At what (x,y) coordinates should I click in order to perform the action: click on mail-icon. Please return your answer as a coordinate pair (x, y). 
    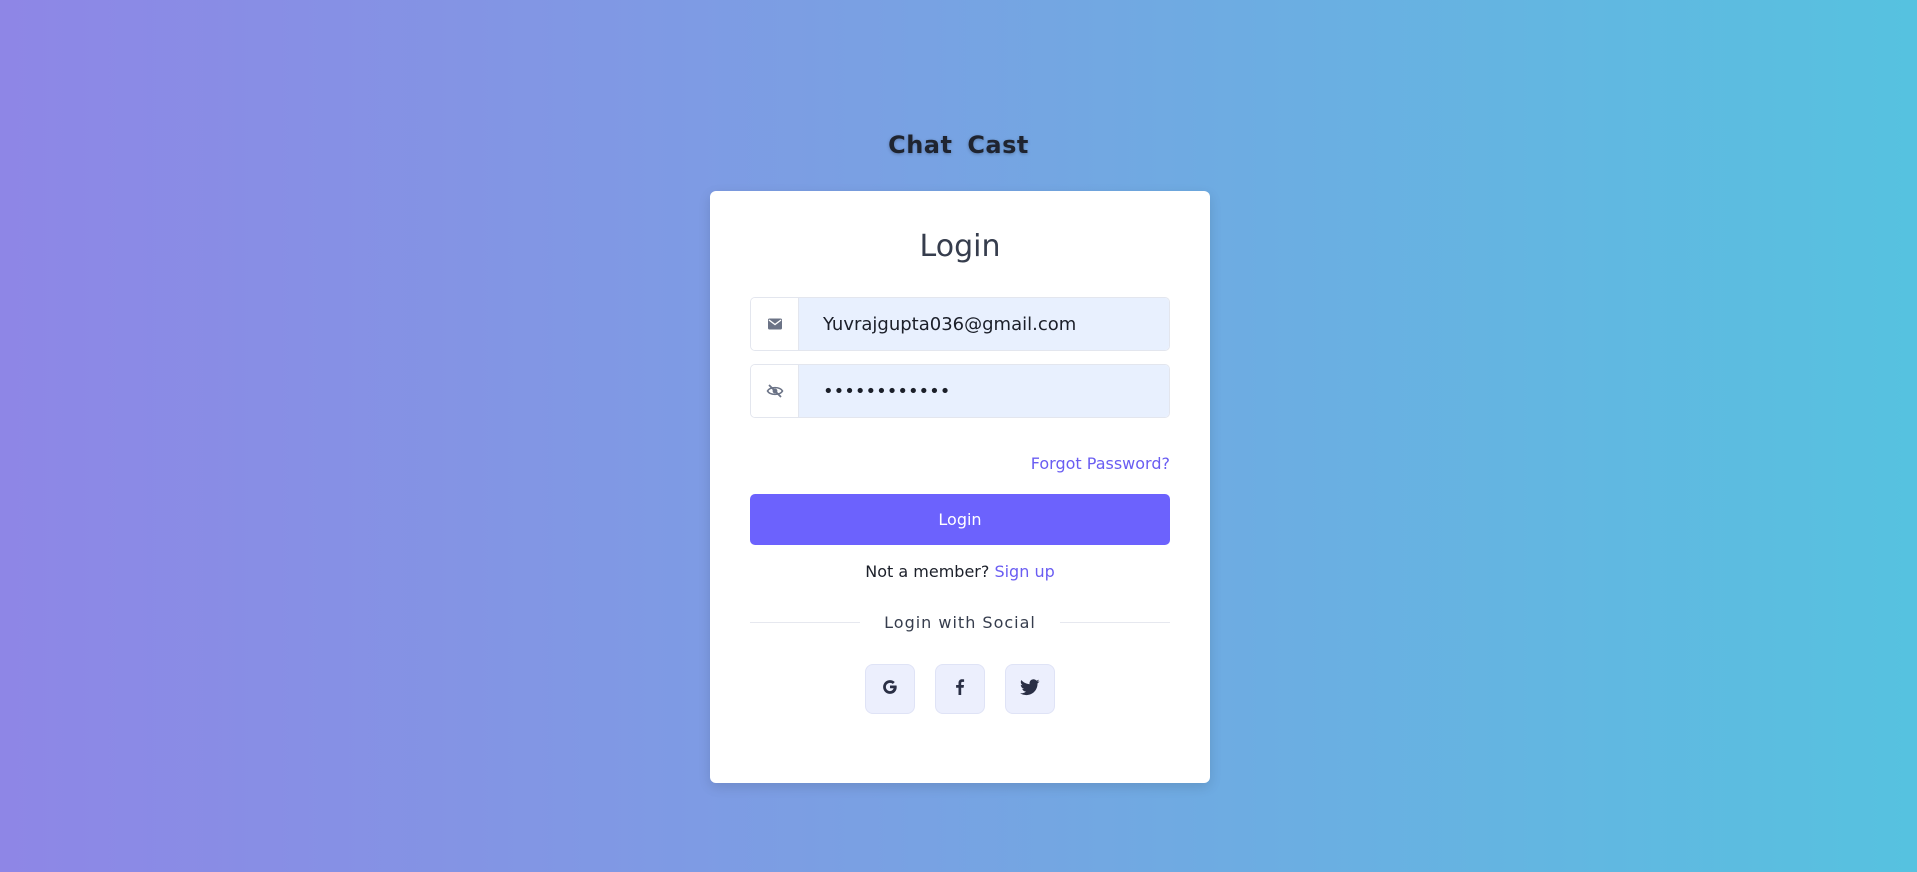
    Looking at the image, I should click on (775, 324).